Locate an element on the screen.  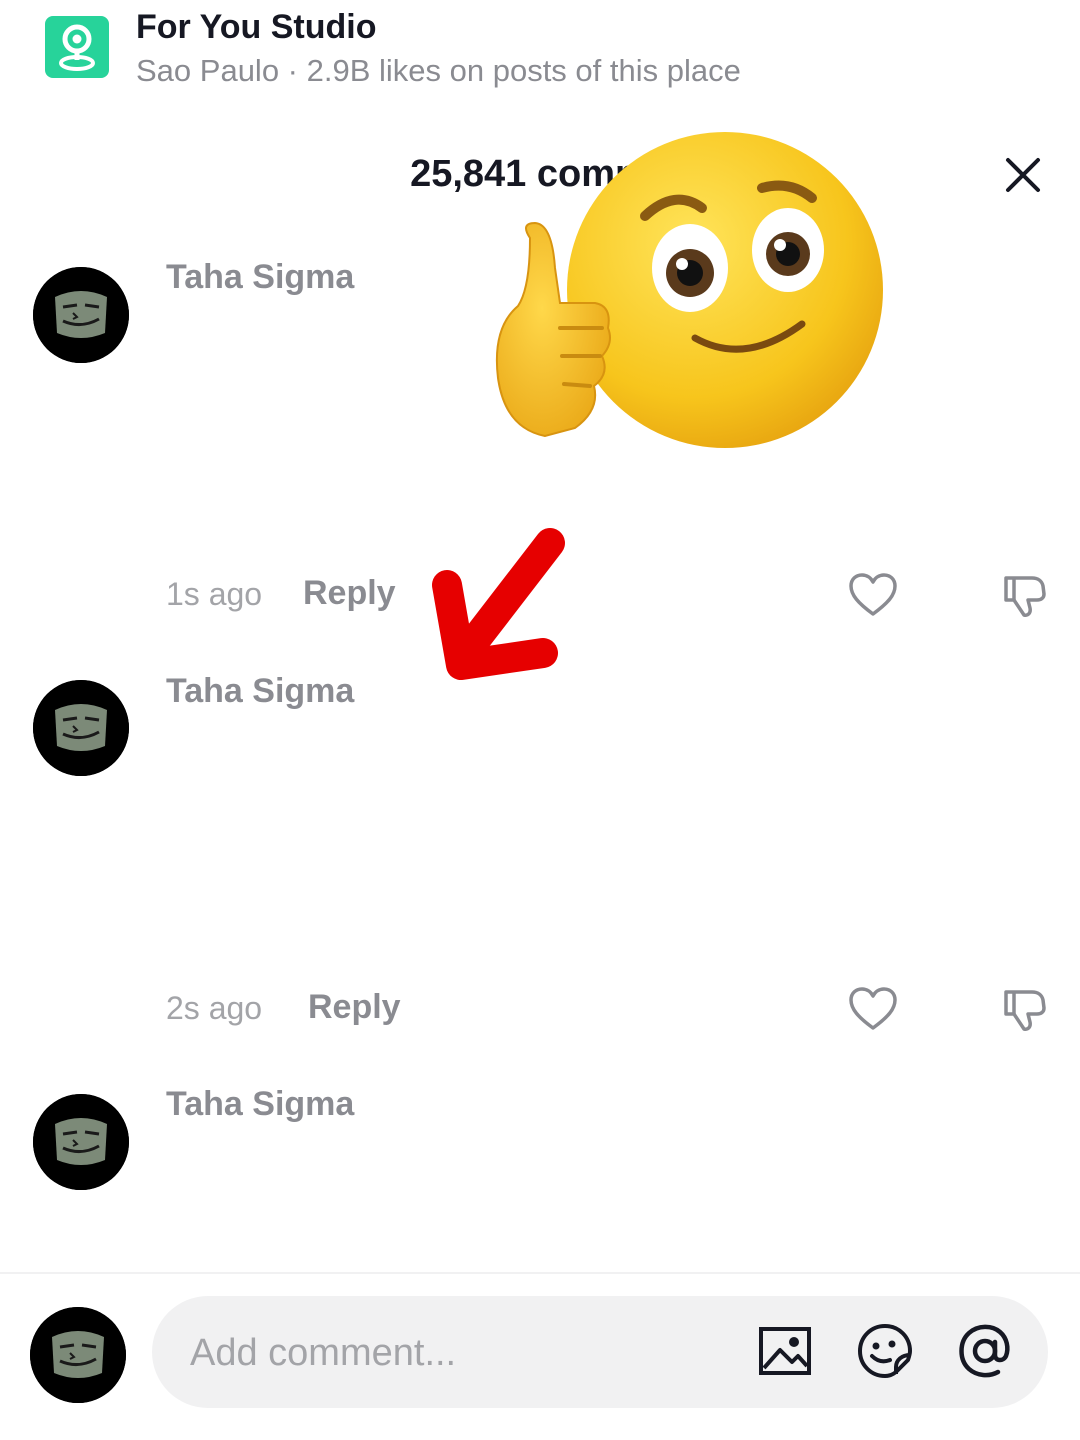
at-mention-icon is located at coordinates (985, 1351).